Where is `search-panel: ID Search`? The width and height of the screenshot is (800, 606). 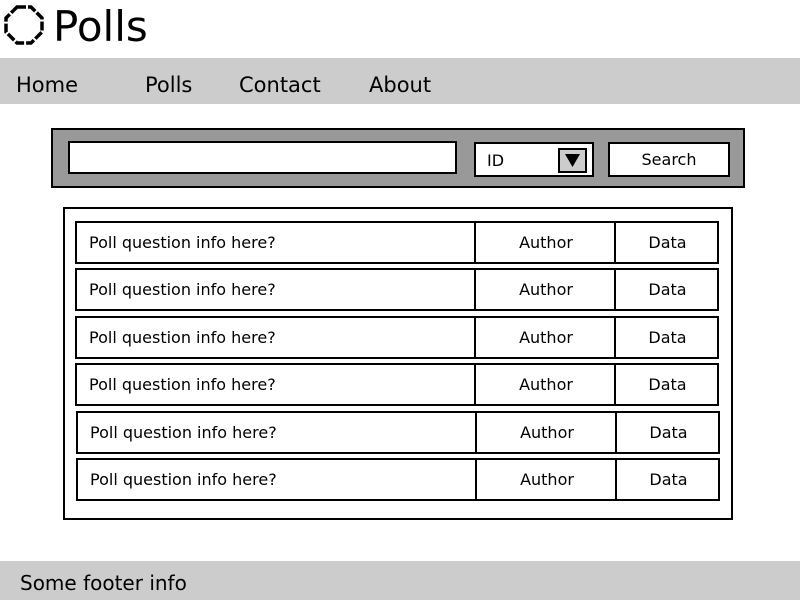
search-panel: ID Search is located at coordinates (398, 158).